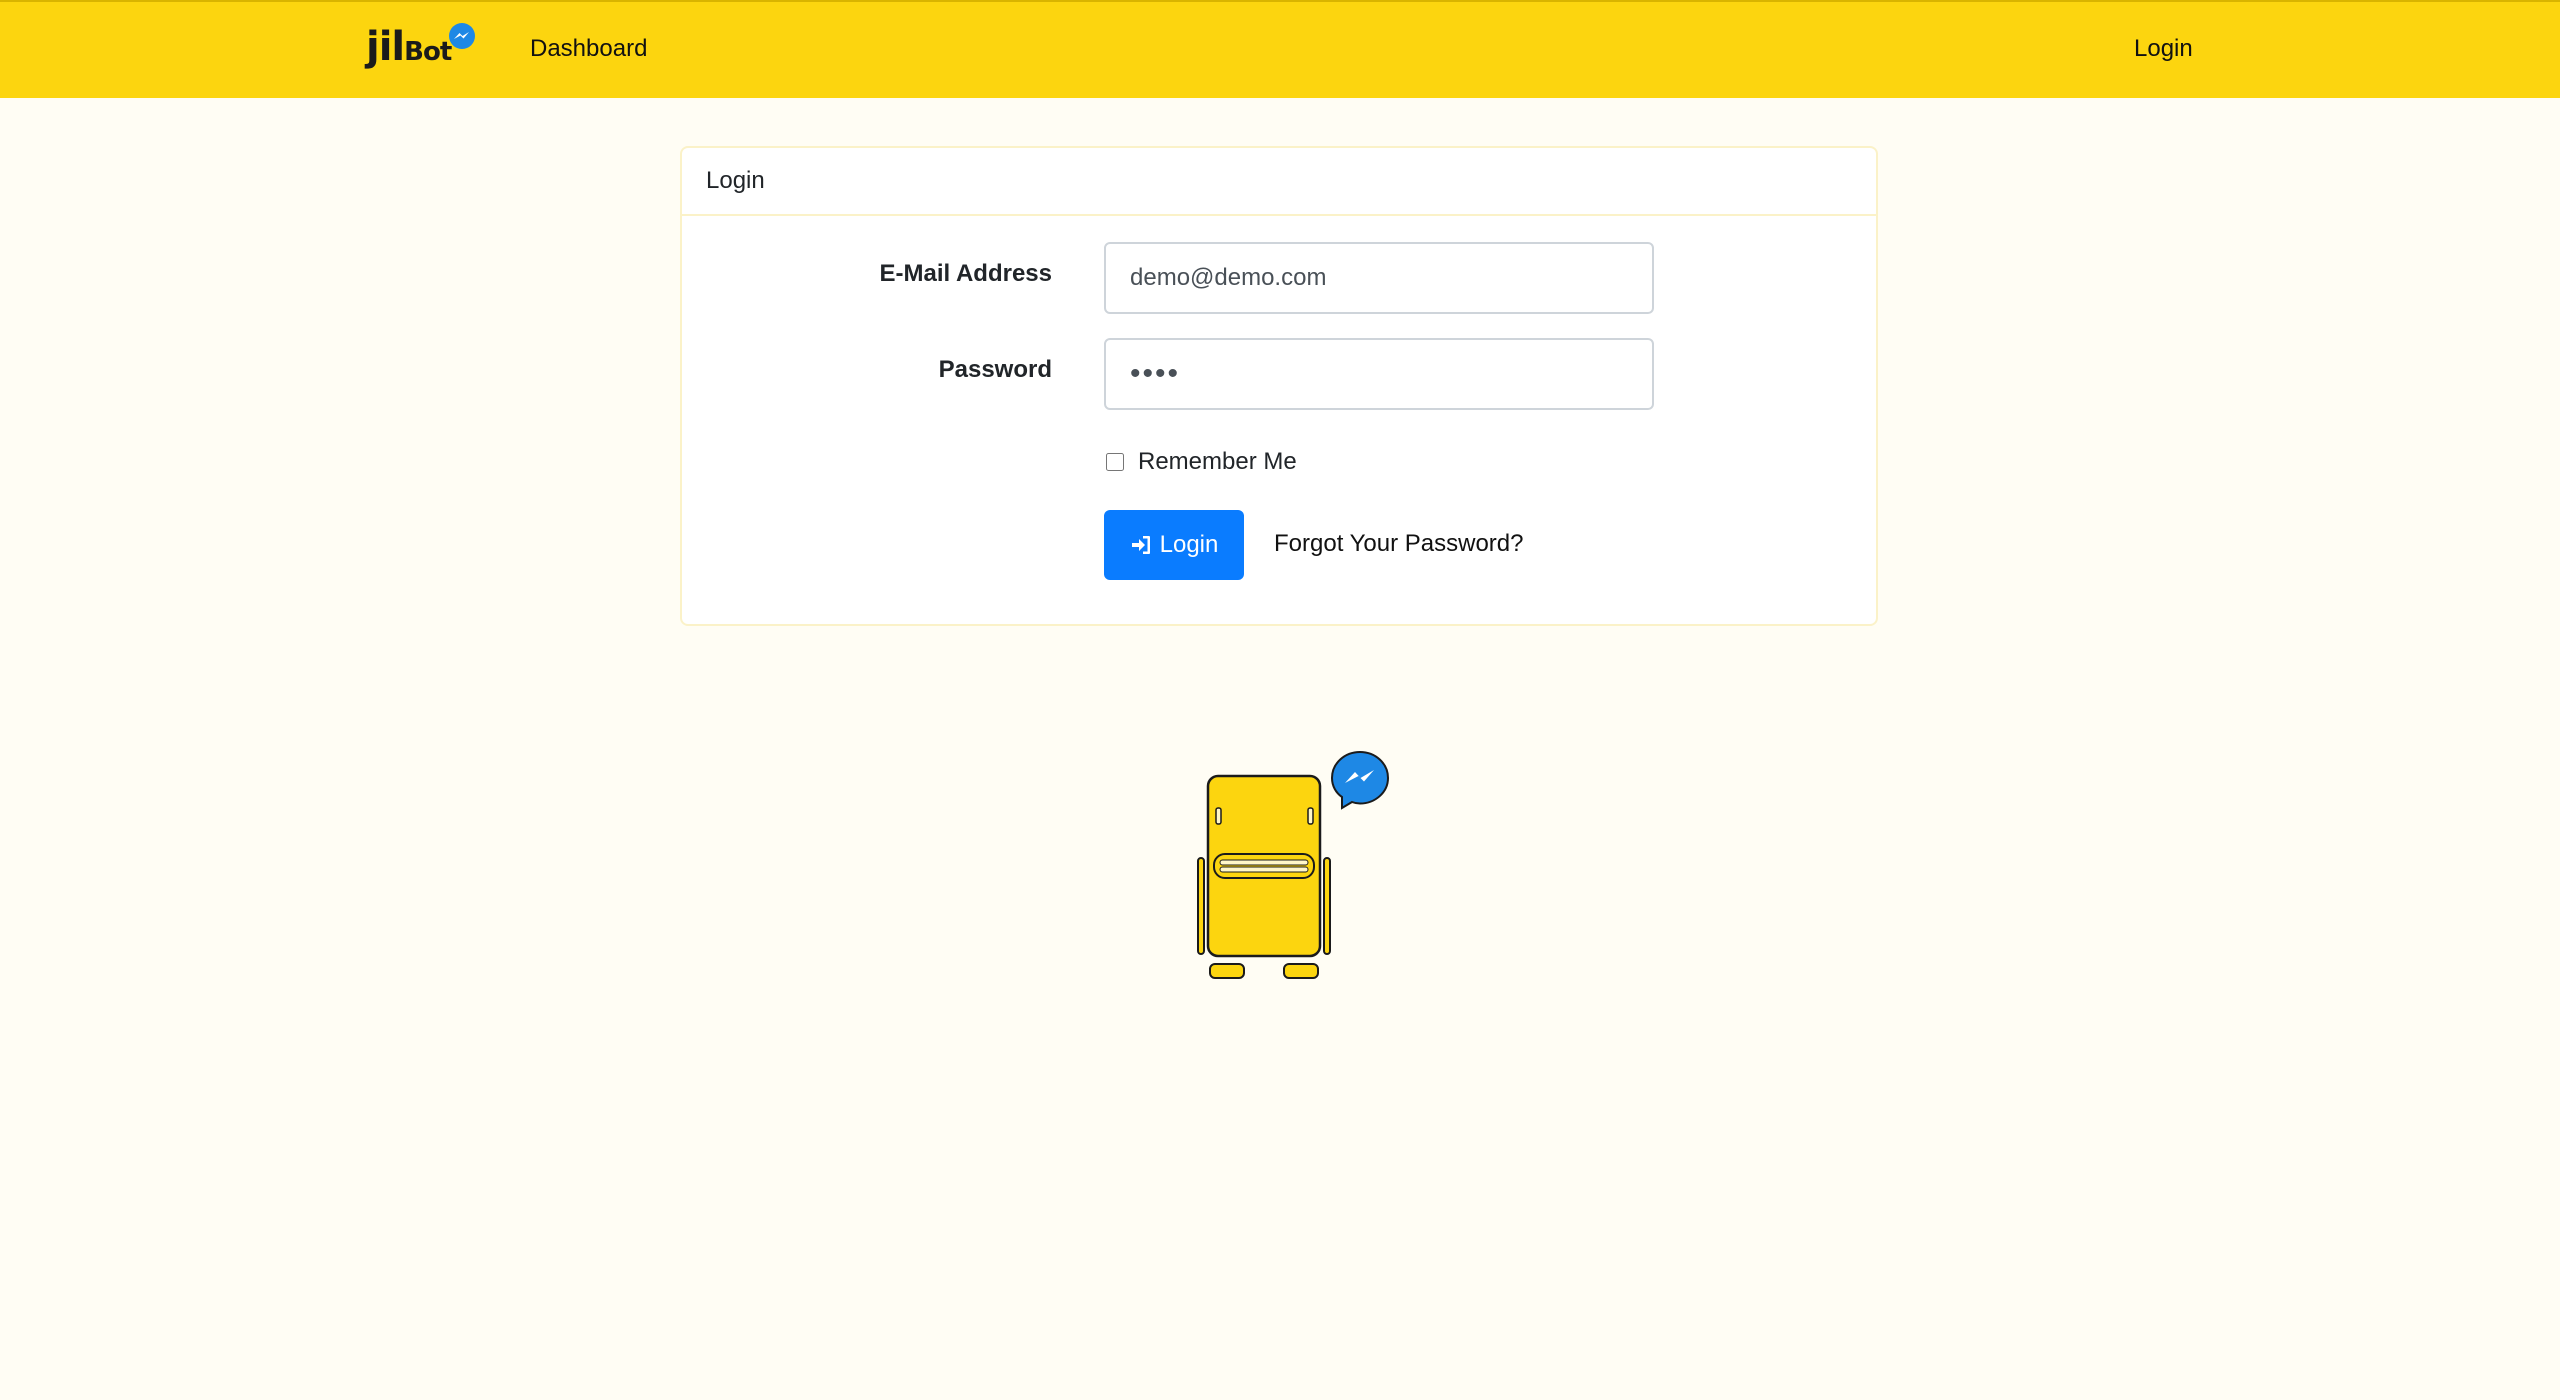 This screenshot has width=2560, height=1400. What do you see at coordinates (1115, 462) in the screenshot?
I see `remember-me-checkbox` at bounding box center [1115, 462].